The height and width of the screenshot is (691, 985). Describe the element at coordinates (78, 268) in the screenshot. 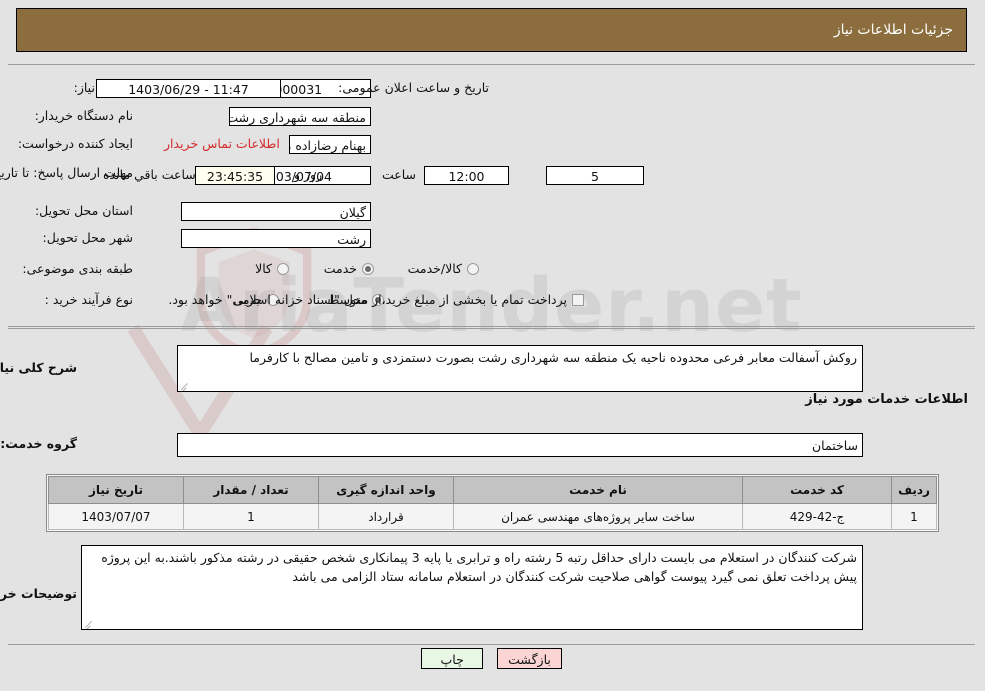

I see `subject-category-label: طبقه بندی موضوعی:` at that location.